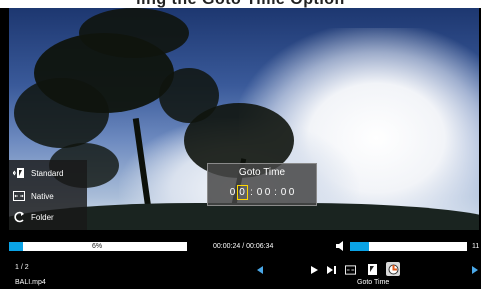  I want to click on native-aspect-icon, so click(19, 196).